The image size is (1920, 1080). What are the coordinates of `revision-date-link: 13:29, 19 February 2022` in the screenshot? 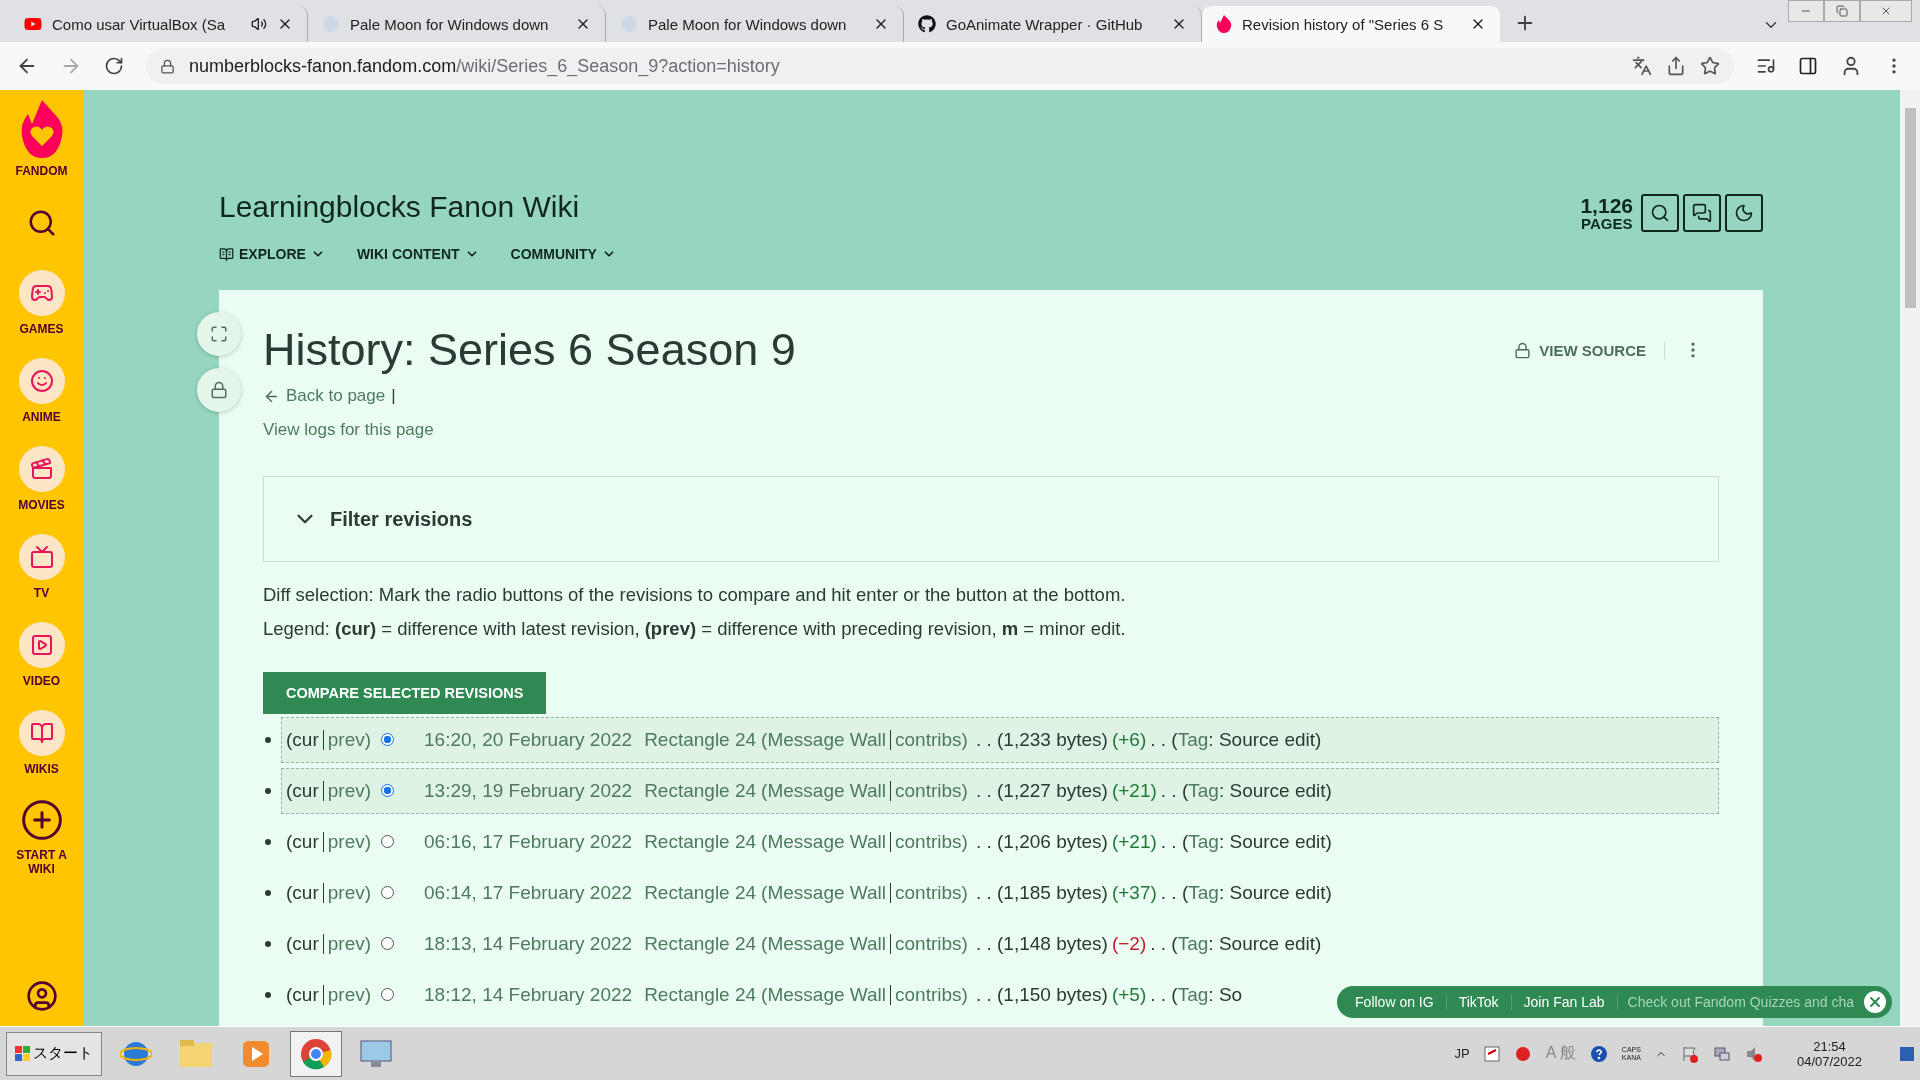 It's located at (528, 790).